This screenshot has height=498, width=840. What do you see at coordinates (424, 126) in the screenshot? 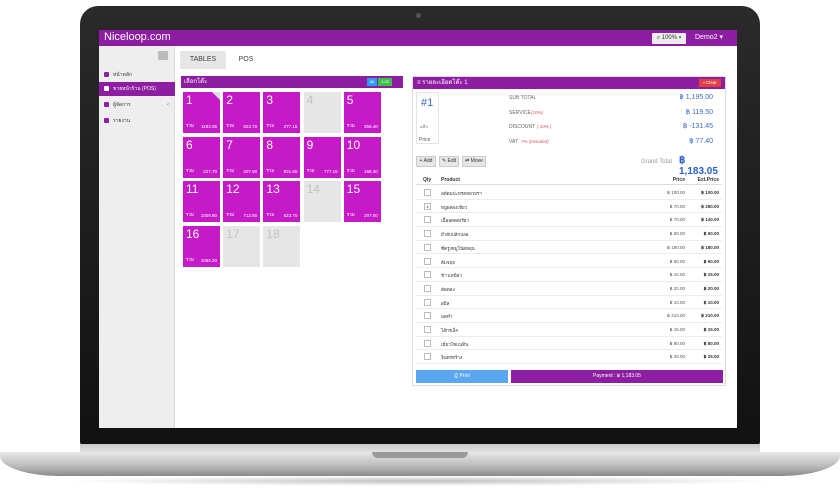
I see `order-number-sub: แท็บ` at bounding box center [424, 126].